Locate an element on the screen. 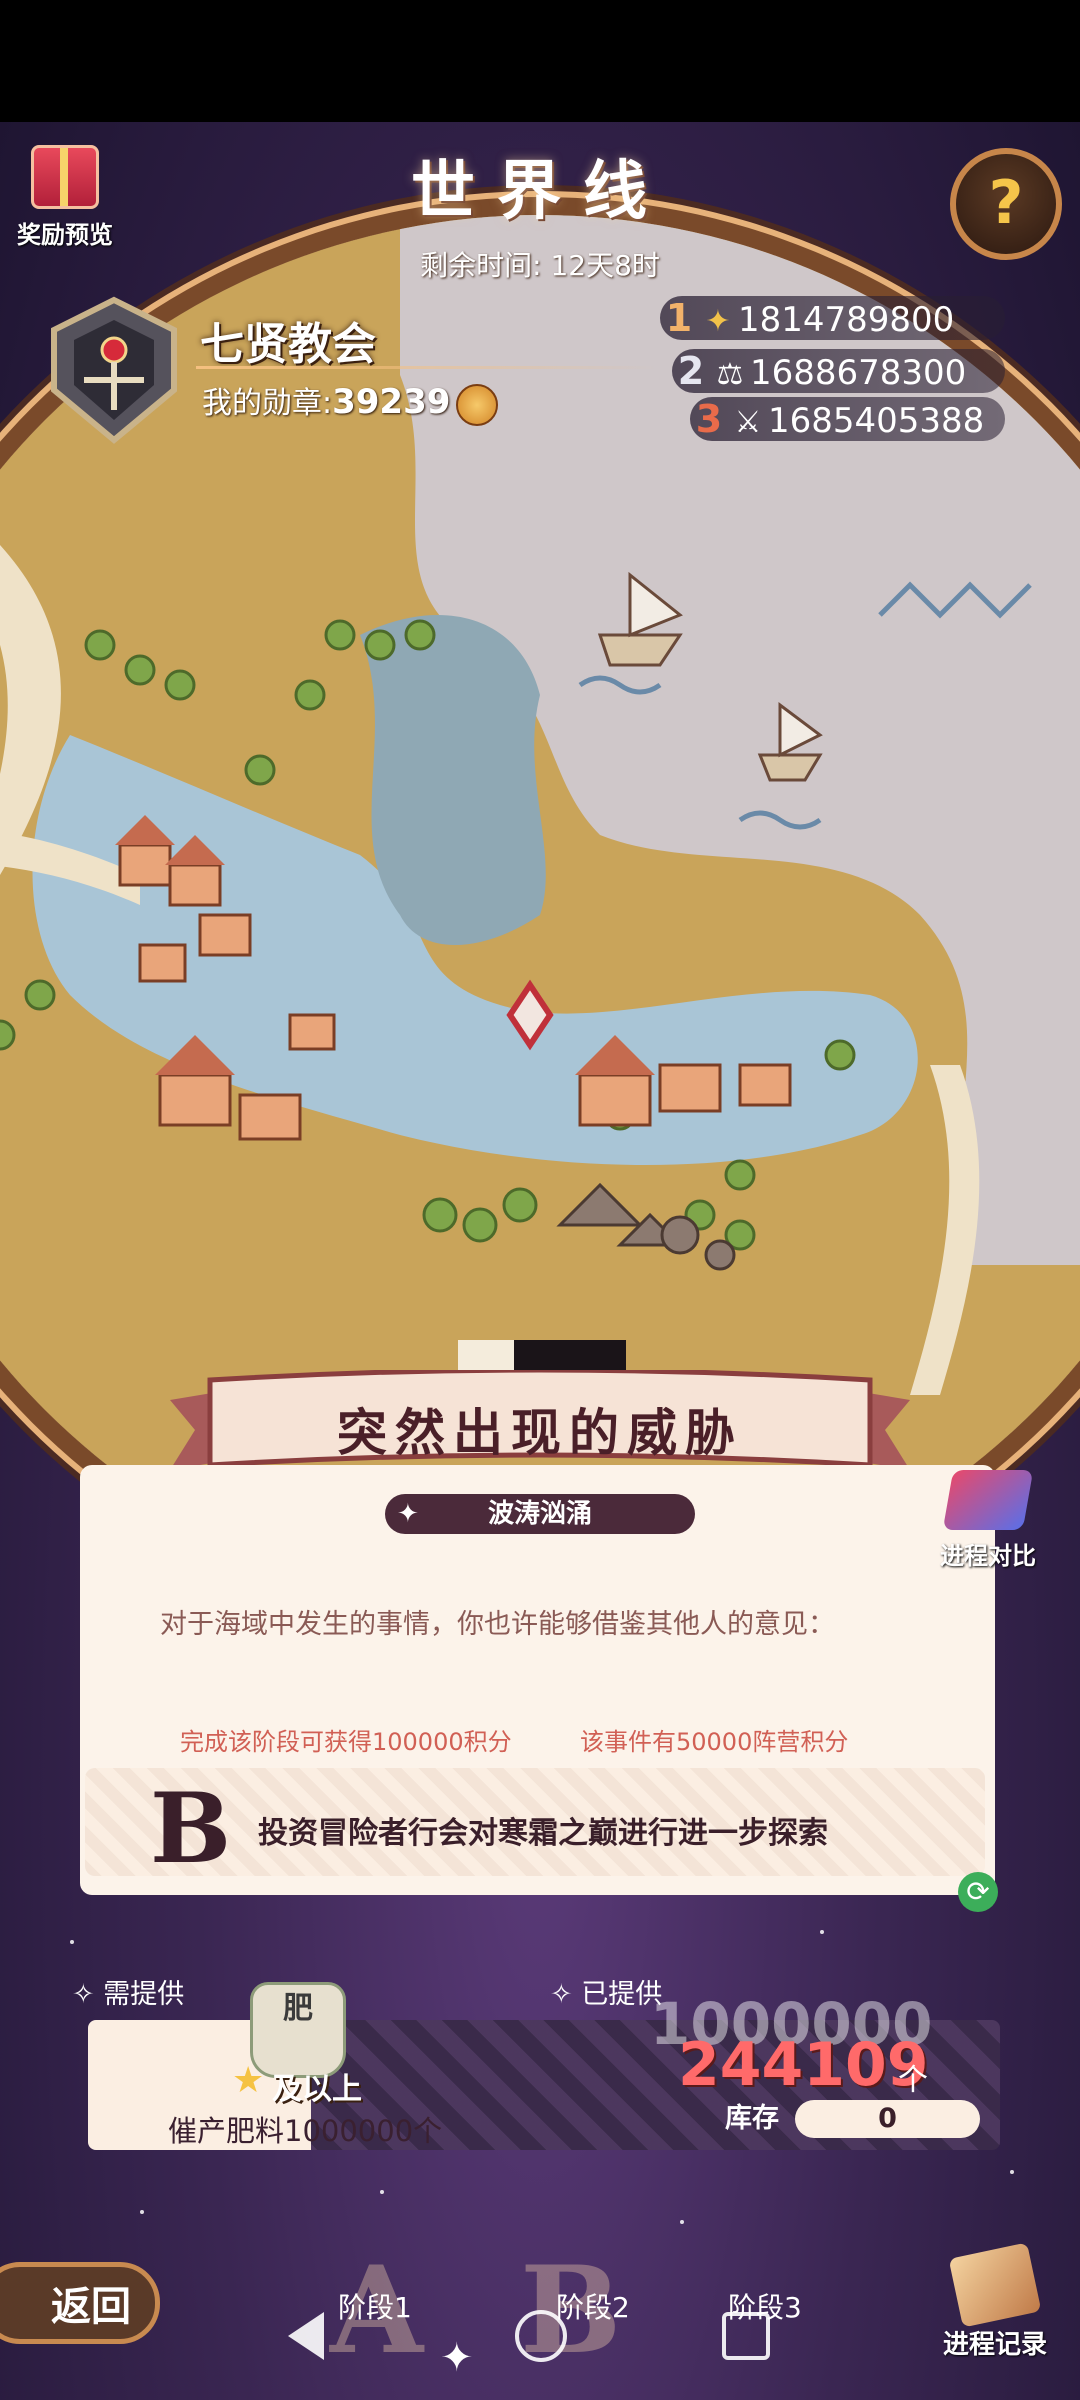  rank-number: 3 is located at coordinates (709, 419).